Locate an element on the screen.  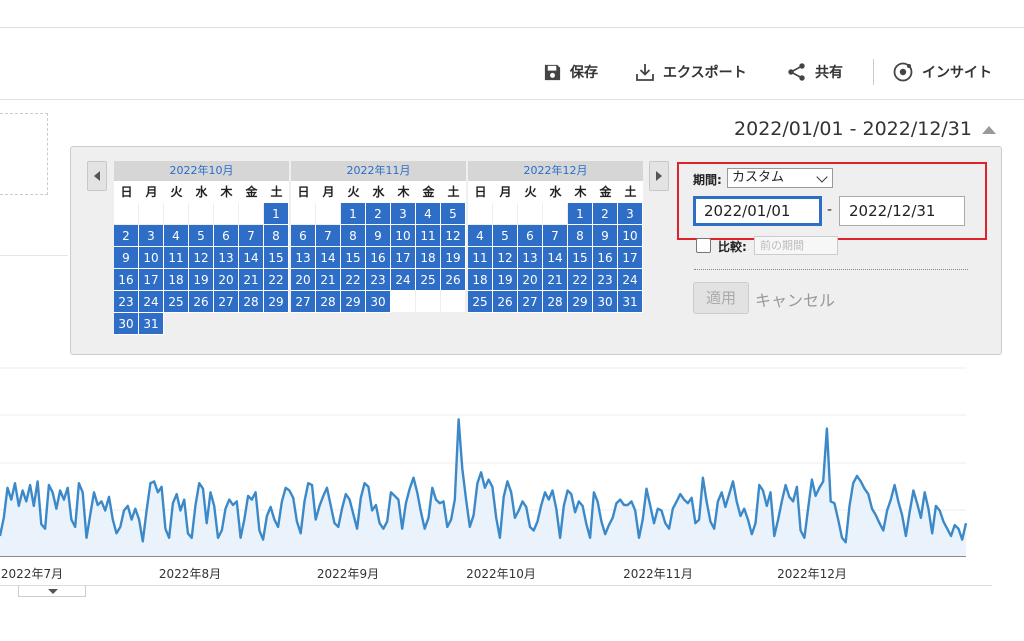
share-button: 共有 is located at coordinates (815, 72).